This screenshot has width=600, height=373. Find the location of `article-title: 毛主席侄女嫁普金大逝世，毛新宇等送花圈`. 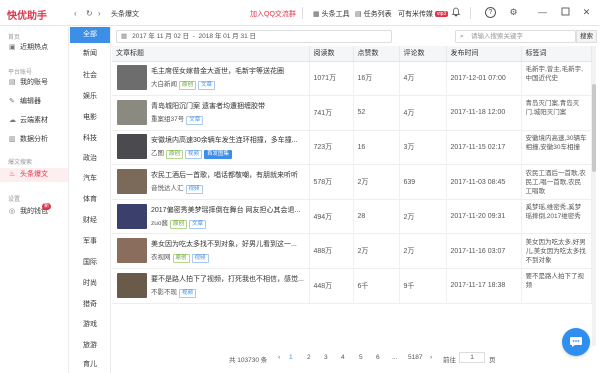

article-title: 毛主席侄女嫁普金大逝世，毛新宇等送花圈 is located at coordinates (230, 71).